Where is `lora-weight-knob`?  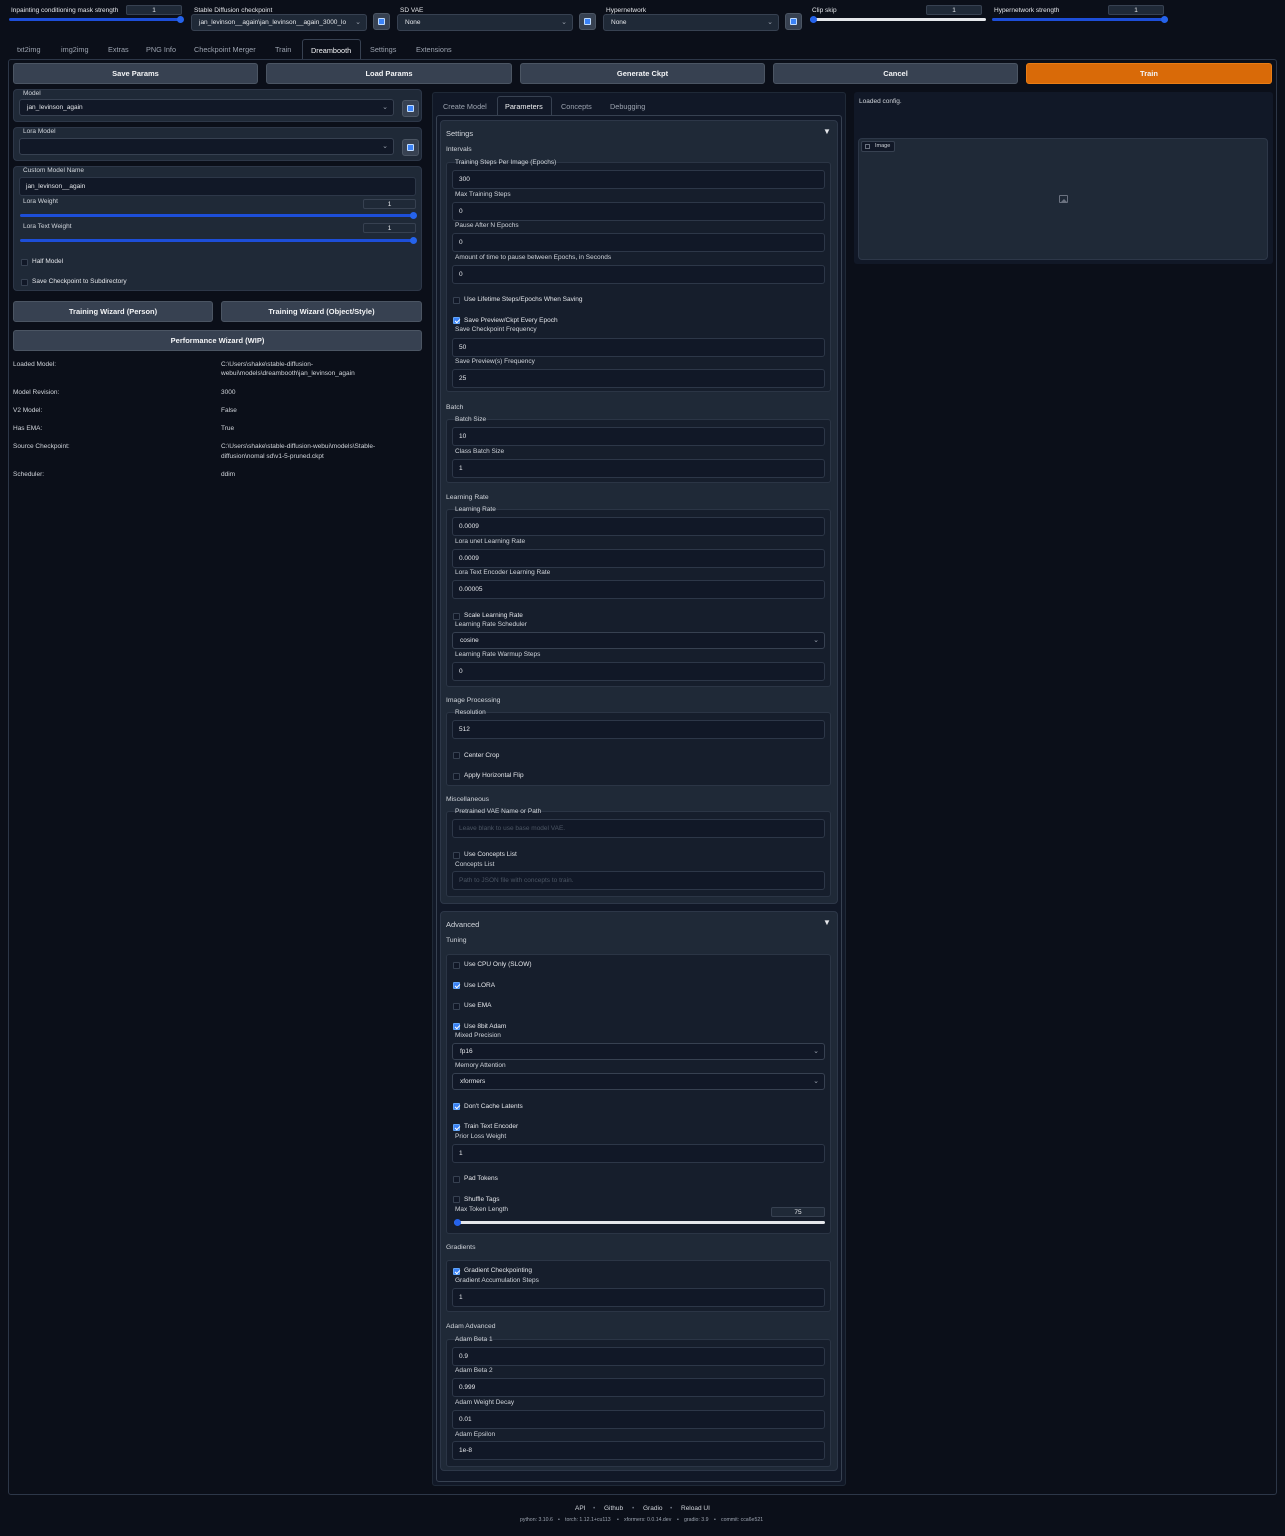
lora-weight-knob is located at coordinates (413, 215).